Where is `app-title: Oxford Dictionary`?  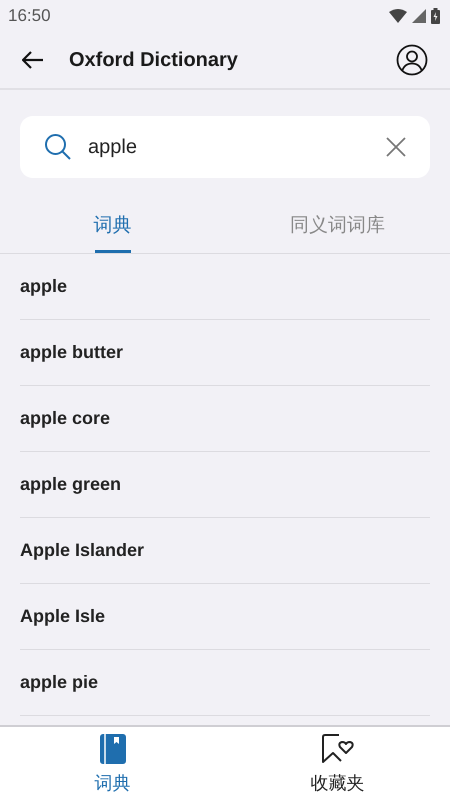
app-title: Oxford Dictionary is located at coordinates (154, 60).